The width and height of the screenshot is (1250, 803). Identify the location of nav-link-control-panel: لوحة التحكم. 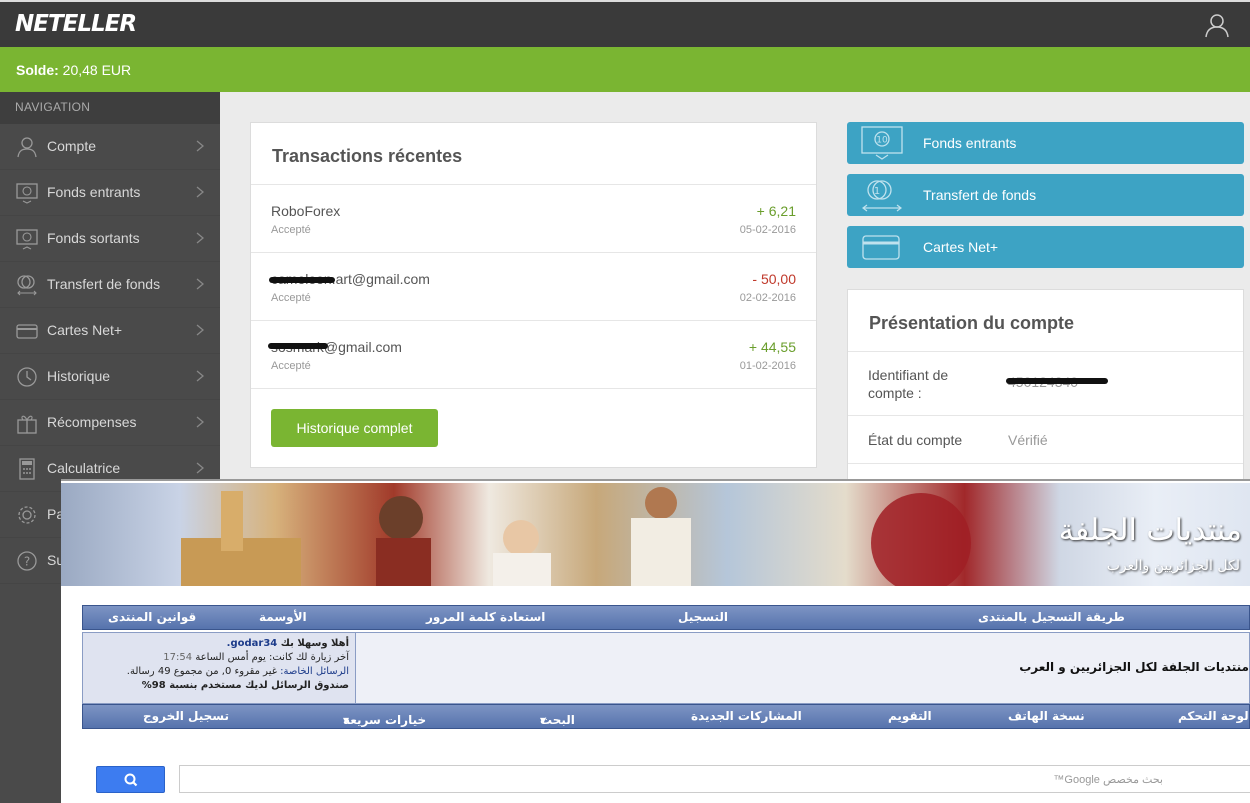
(1213, 716).